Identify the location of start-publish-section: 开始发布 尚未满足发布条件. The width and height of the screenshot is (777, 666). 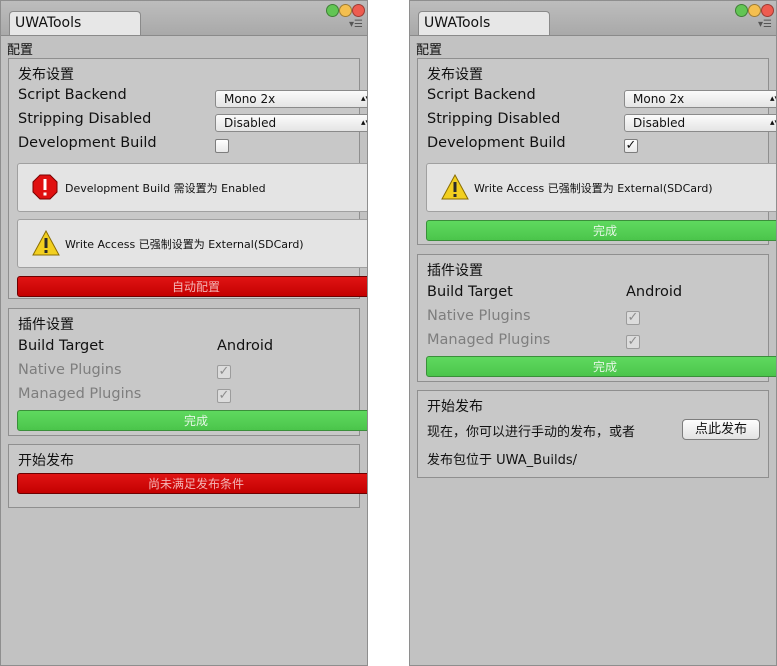
(187, 476).